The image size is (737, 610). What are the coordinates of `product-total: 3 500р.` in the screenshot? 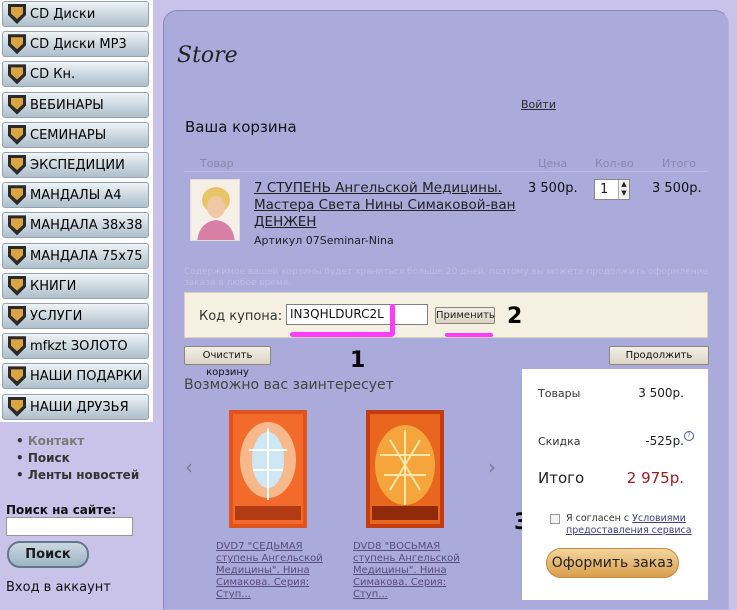 It's located at (677, 188).